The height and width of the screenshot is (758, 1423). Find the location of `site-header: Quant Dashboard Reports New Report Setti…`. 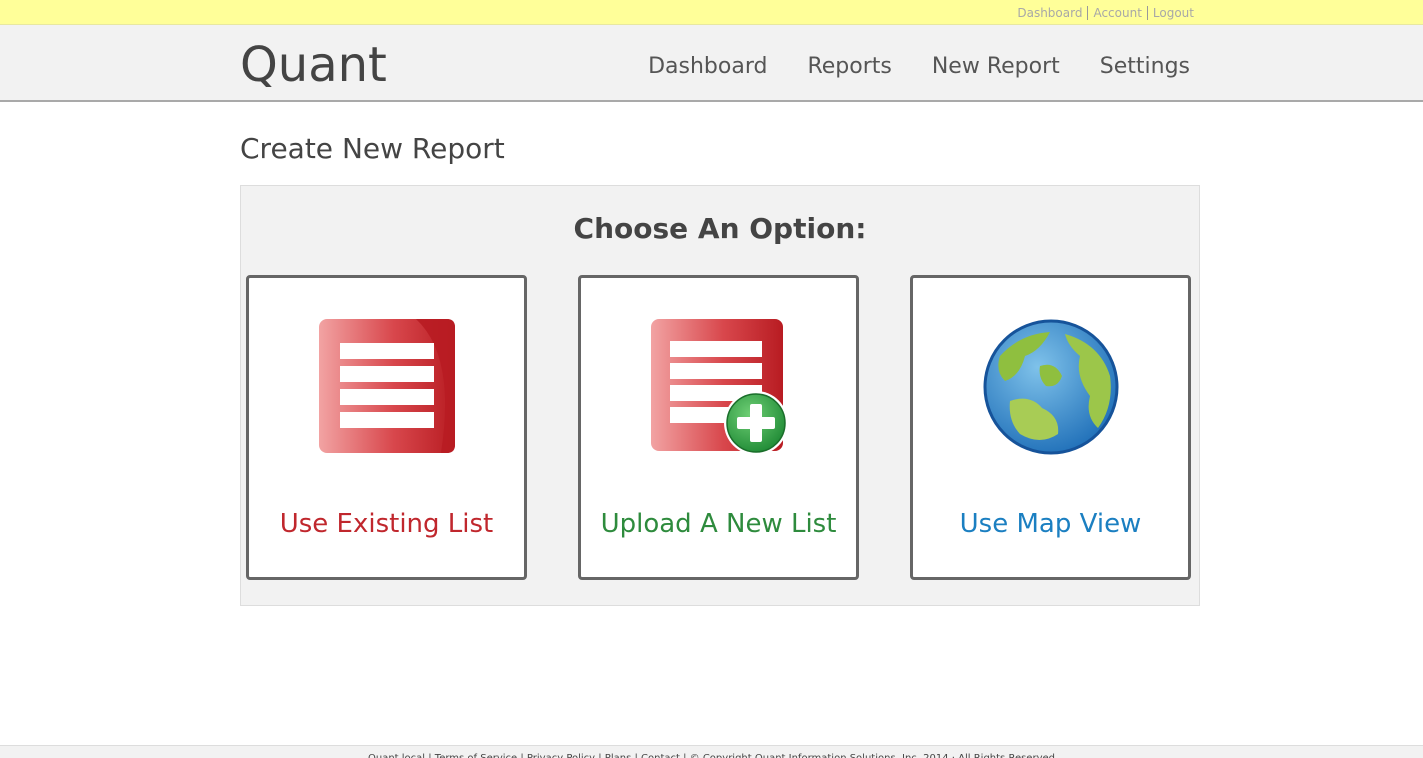

site-header: Quant Dashboard Reports New Report Setti… is located at coordinates (711, 63).